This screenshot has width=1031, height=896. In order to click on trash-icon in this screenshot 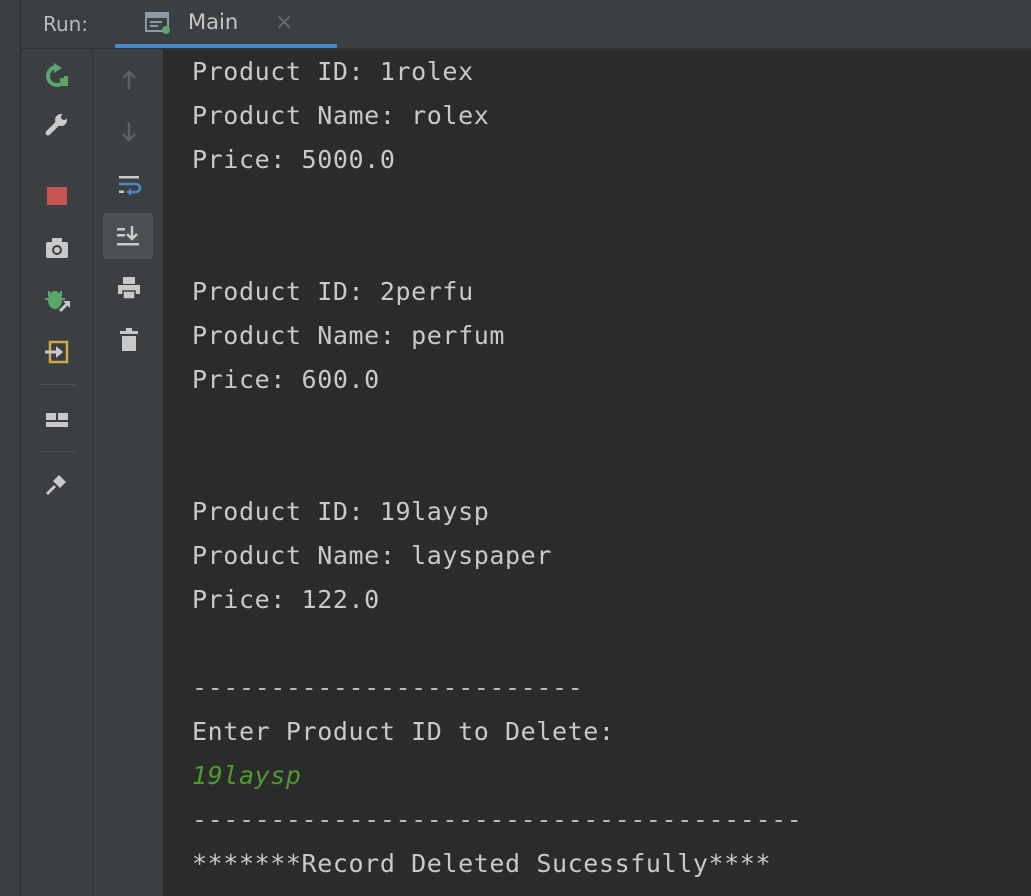, I will do `click(129, 340)`.